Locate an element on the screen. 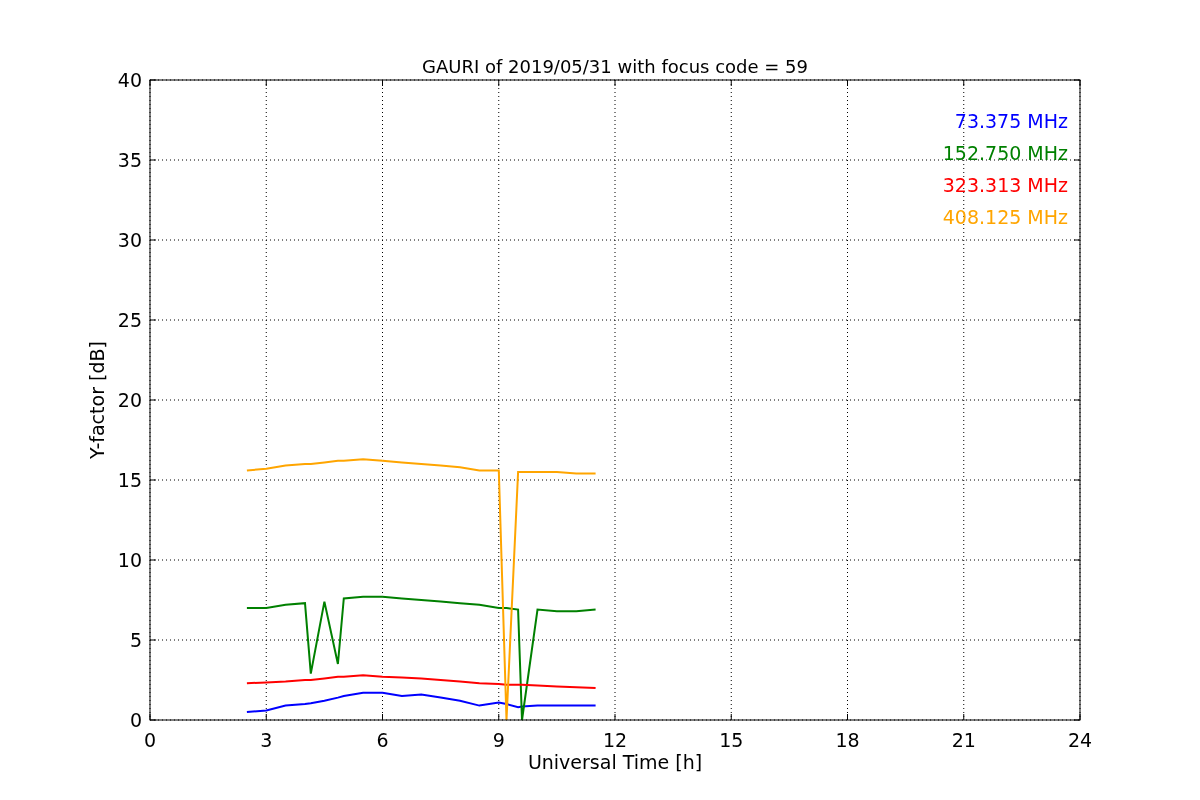 This screenshot has height=800, width=1200. legend-label: 152.750 MHz is located at coordinates (1005, 153).